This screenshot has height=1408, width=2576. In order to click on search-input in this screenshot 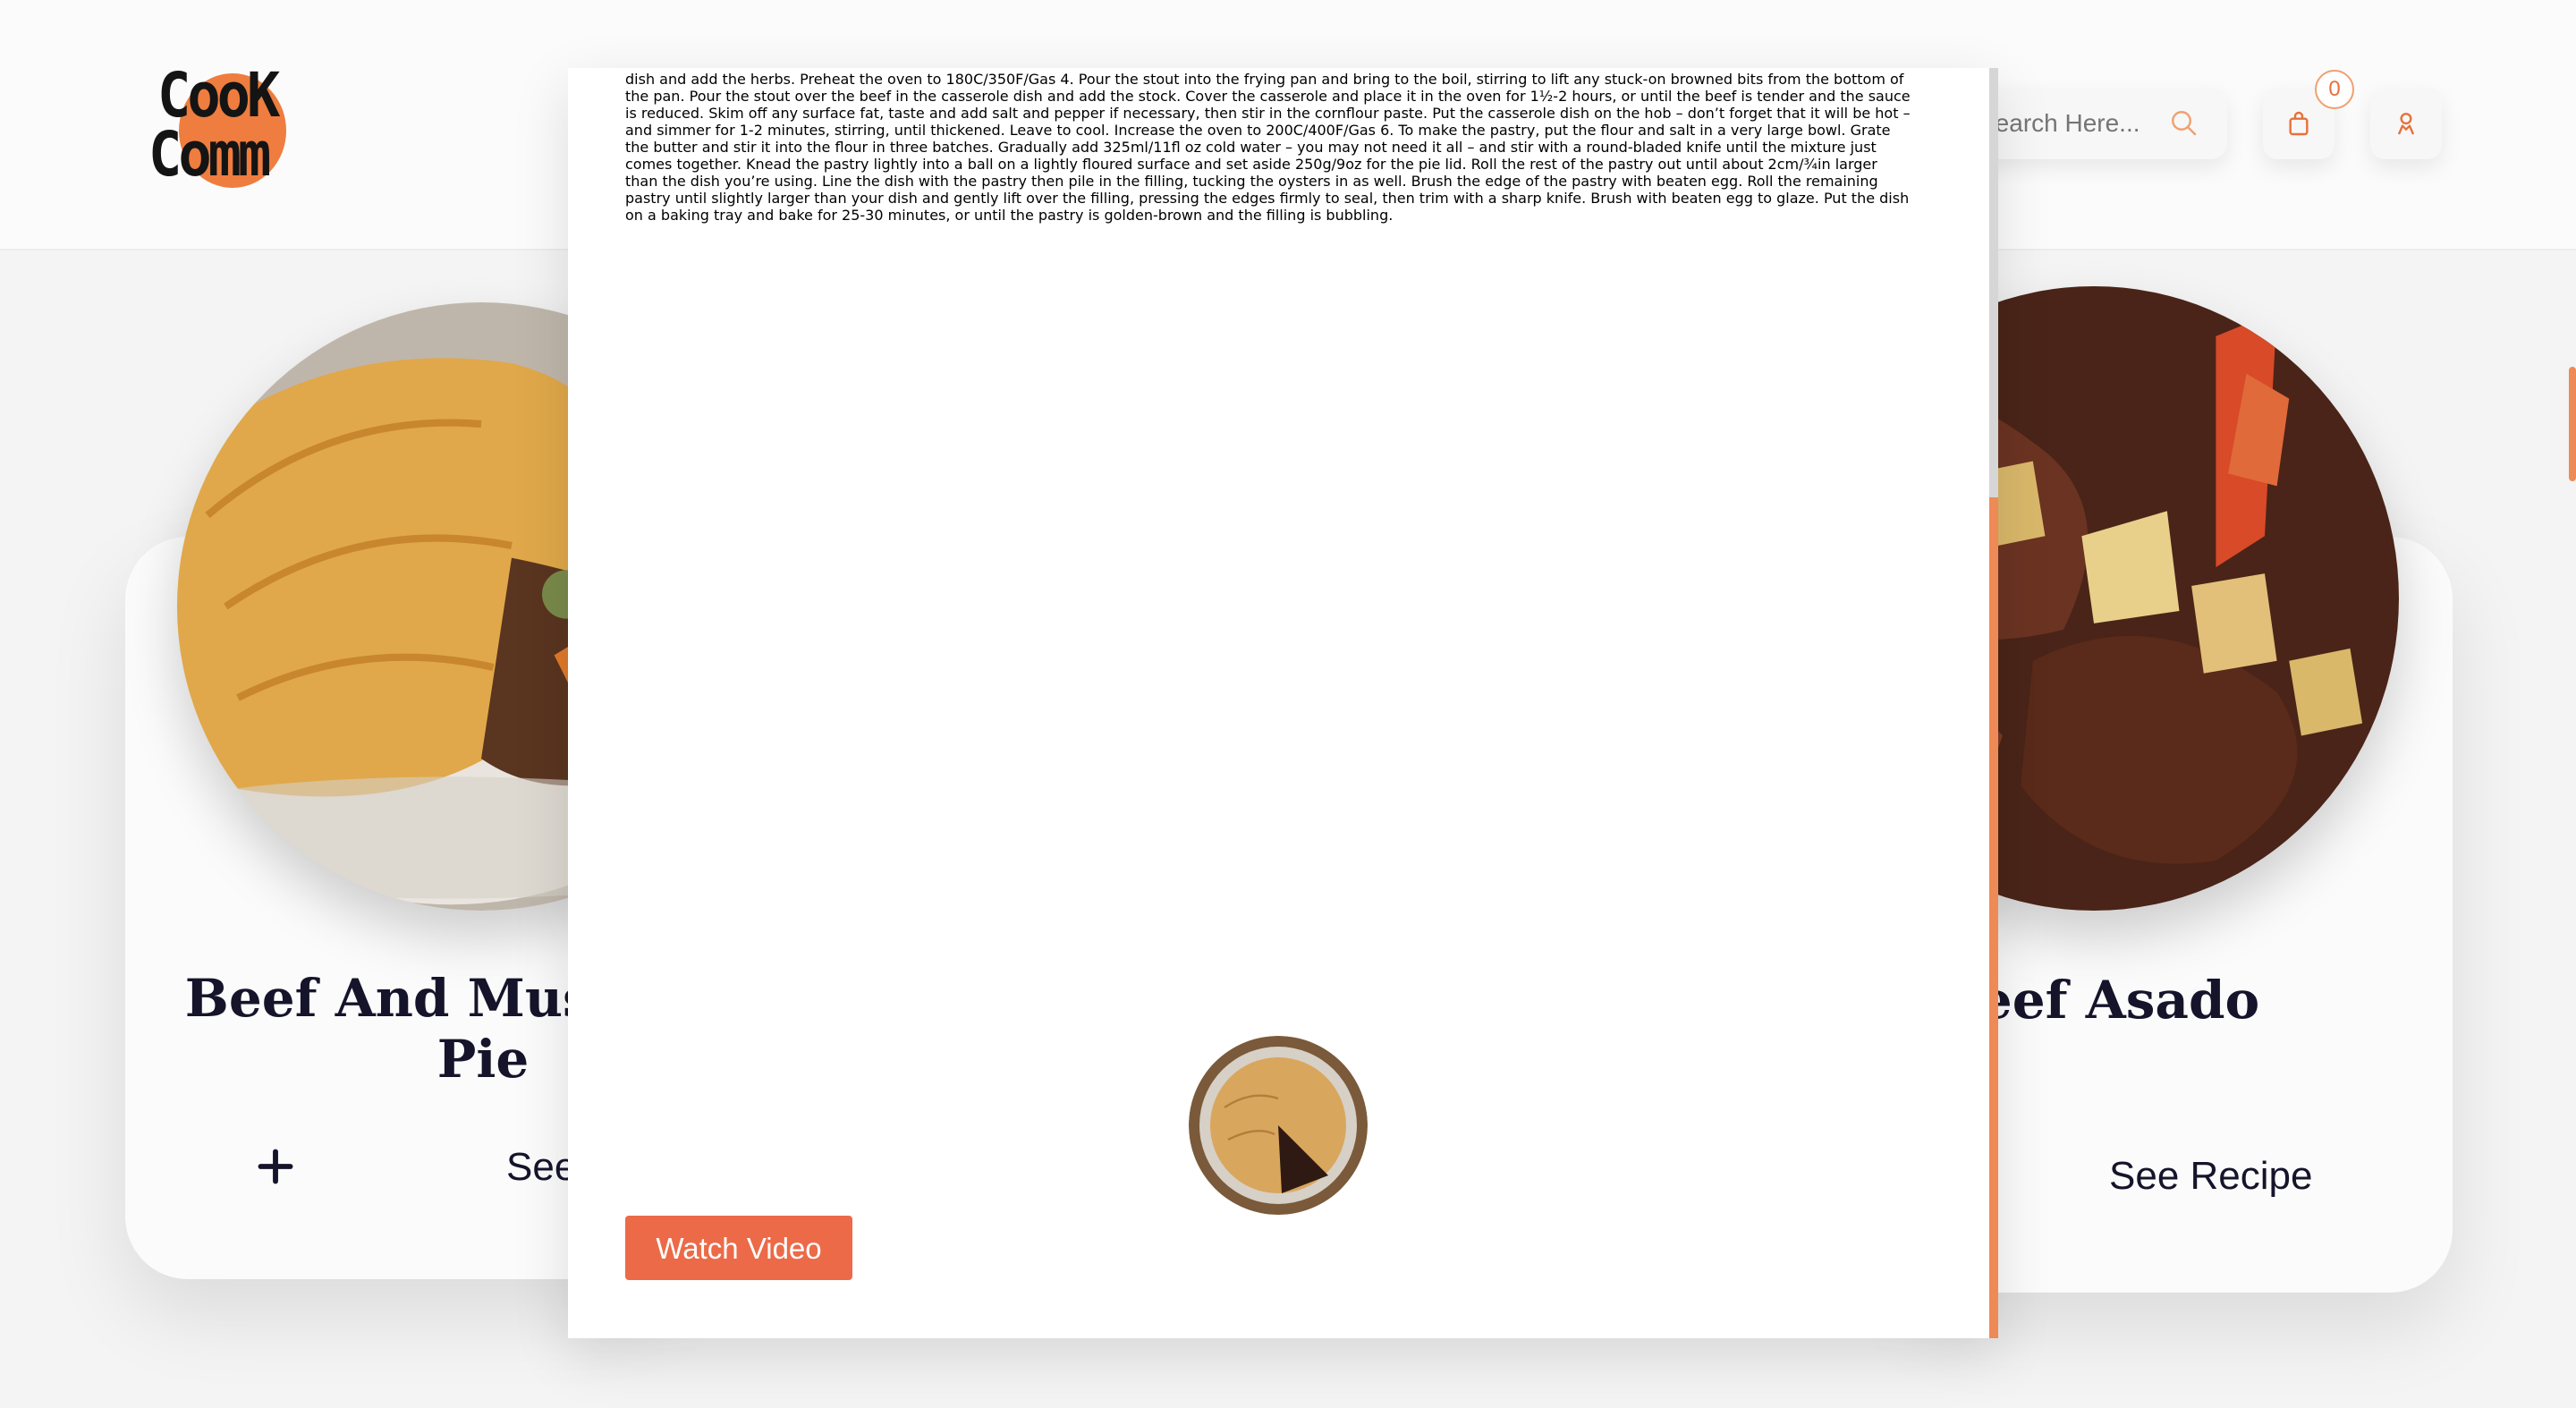, I will do `click(2068, 123)`.